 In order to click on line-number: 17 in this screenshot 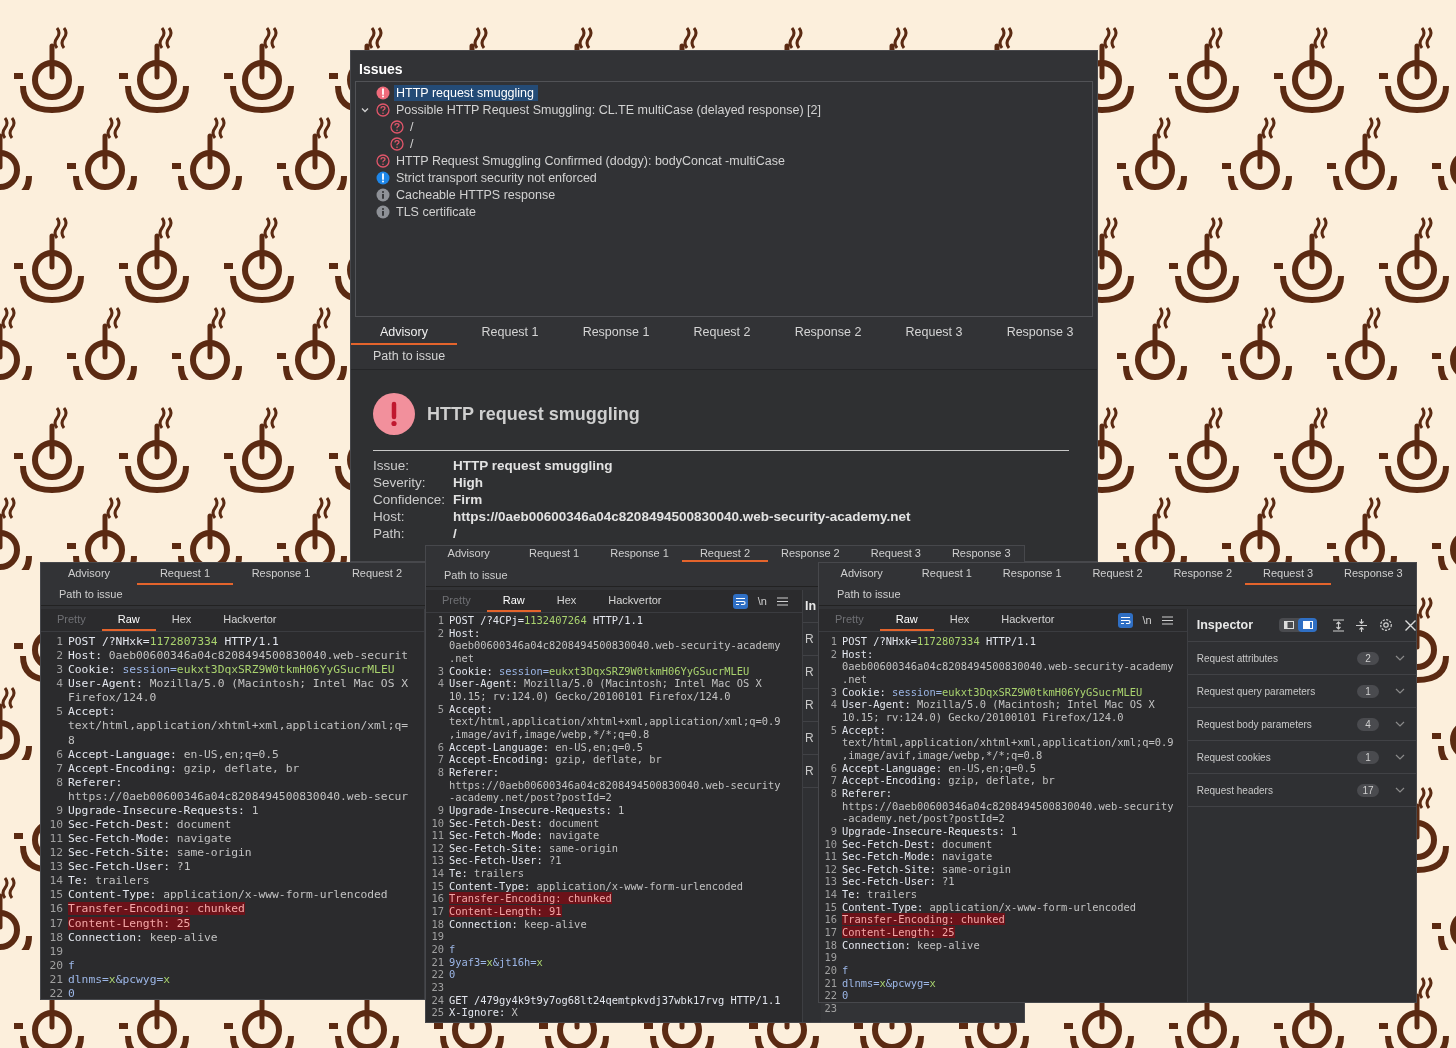, I will do `click(830, 932)`.